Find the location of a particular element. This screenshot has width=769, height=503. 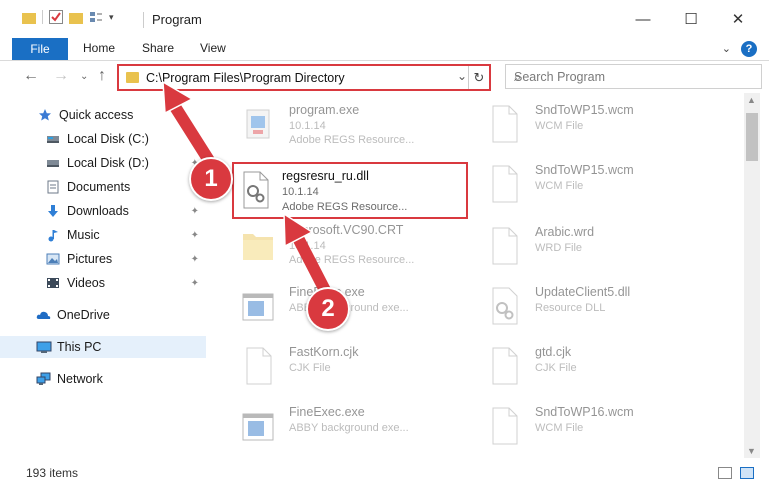

callout-step-1: 1 is located at coordinates (211, 179).